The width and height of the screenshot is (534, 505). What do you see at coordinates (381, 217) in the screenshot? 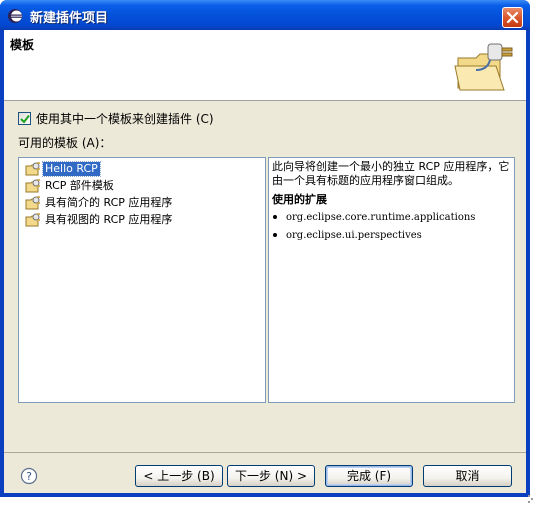
I see `extension-name: org.eclipse.core.runtime.applications` at bounding box center [381, 217].